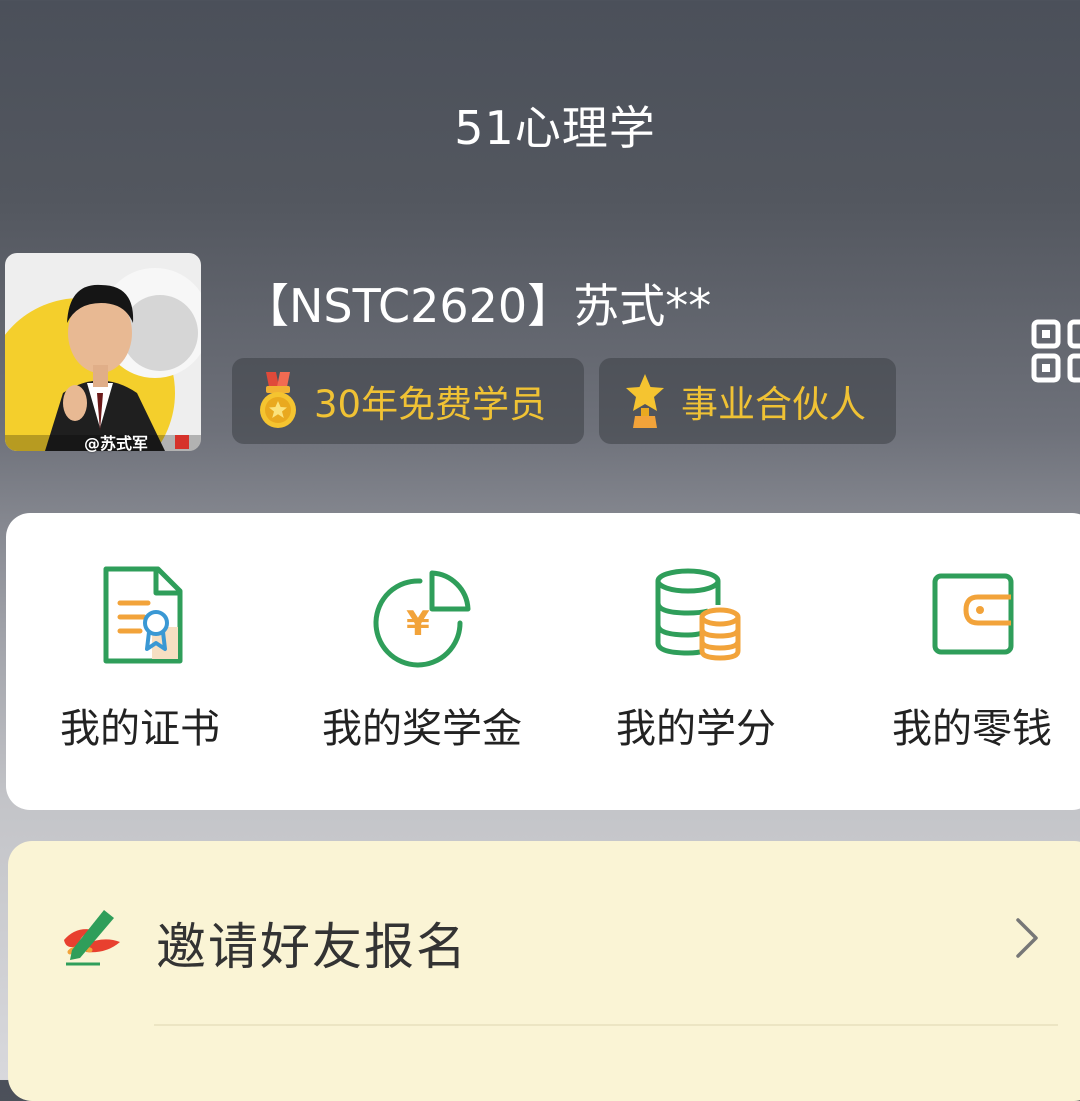 The height and width of the screenshot is (1101, 1080). What do you see at coordinates (116, 443) in the screenshot?
I see `avatar-watermark: @苏式军` at bounding box center [116, 443].